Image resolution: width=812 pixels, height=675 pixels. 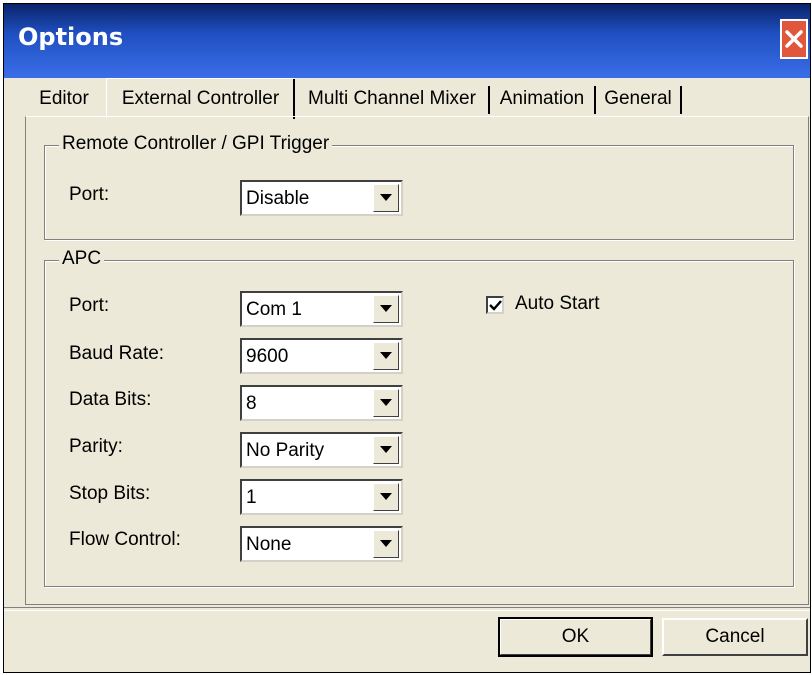 What do you see at coordinates (278, 198) in the screenshot?
I see `select-value: Disable` at bounding box center [278, 198].